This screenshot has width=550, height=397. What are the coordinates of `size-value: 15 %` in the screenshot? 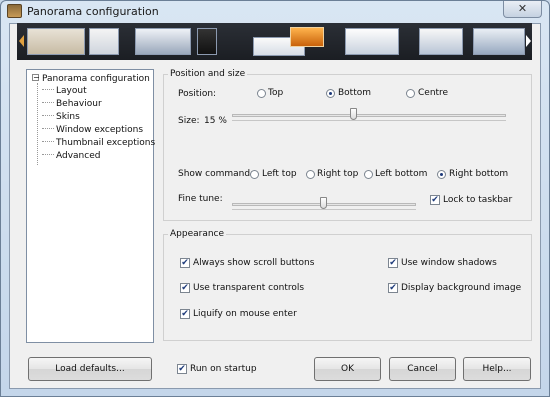 It's located at (215, 121).